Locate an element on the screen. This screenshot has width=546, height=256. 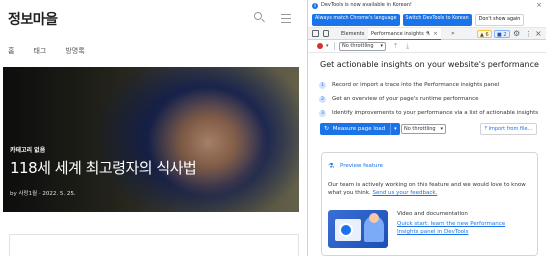
record-icon is located at coordinates (320, 46).